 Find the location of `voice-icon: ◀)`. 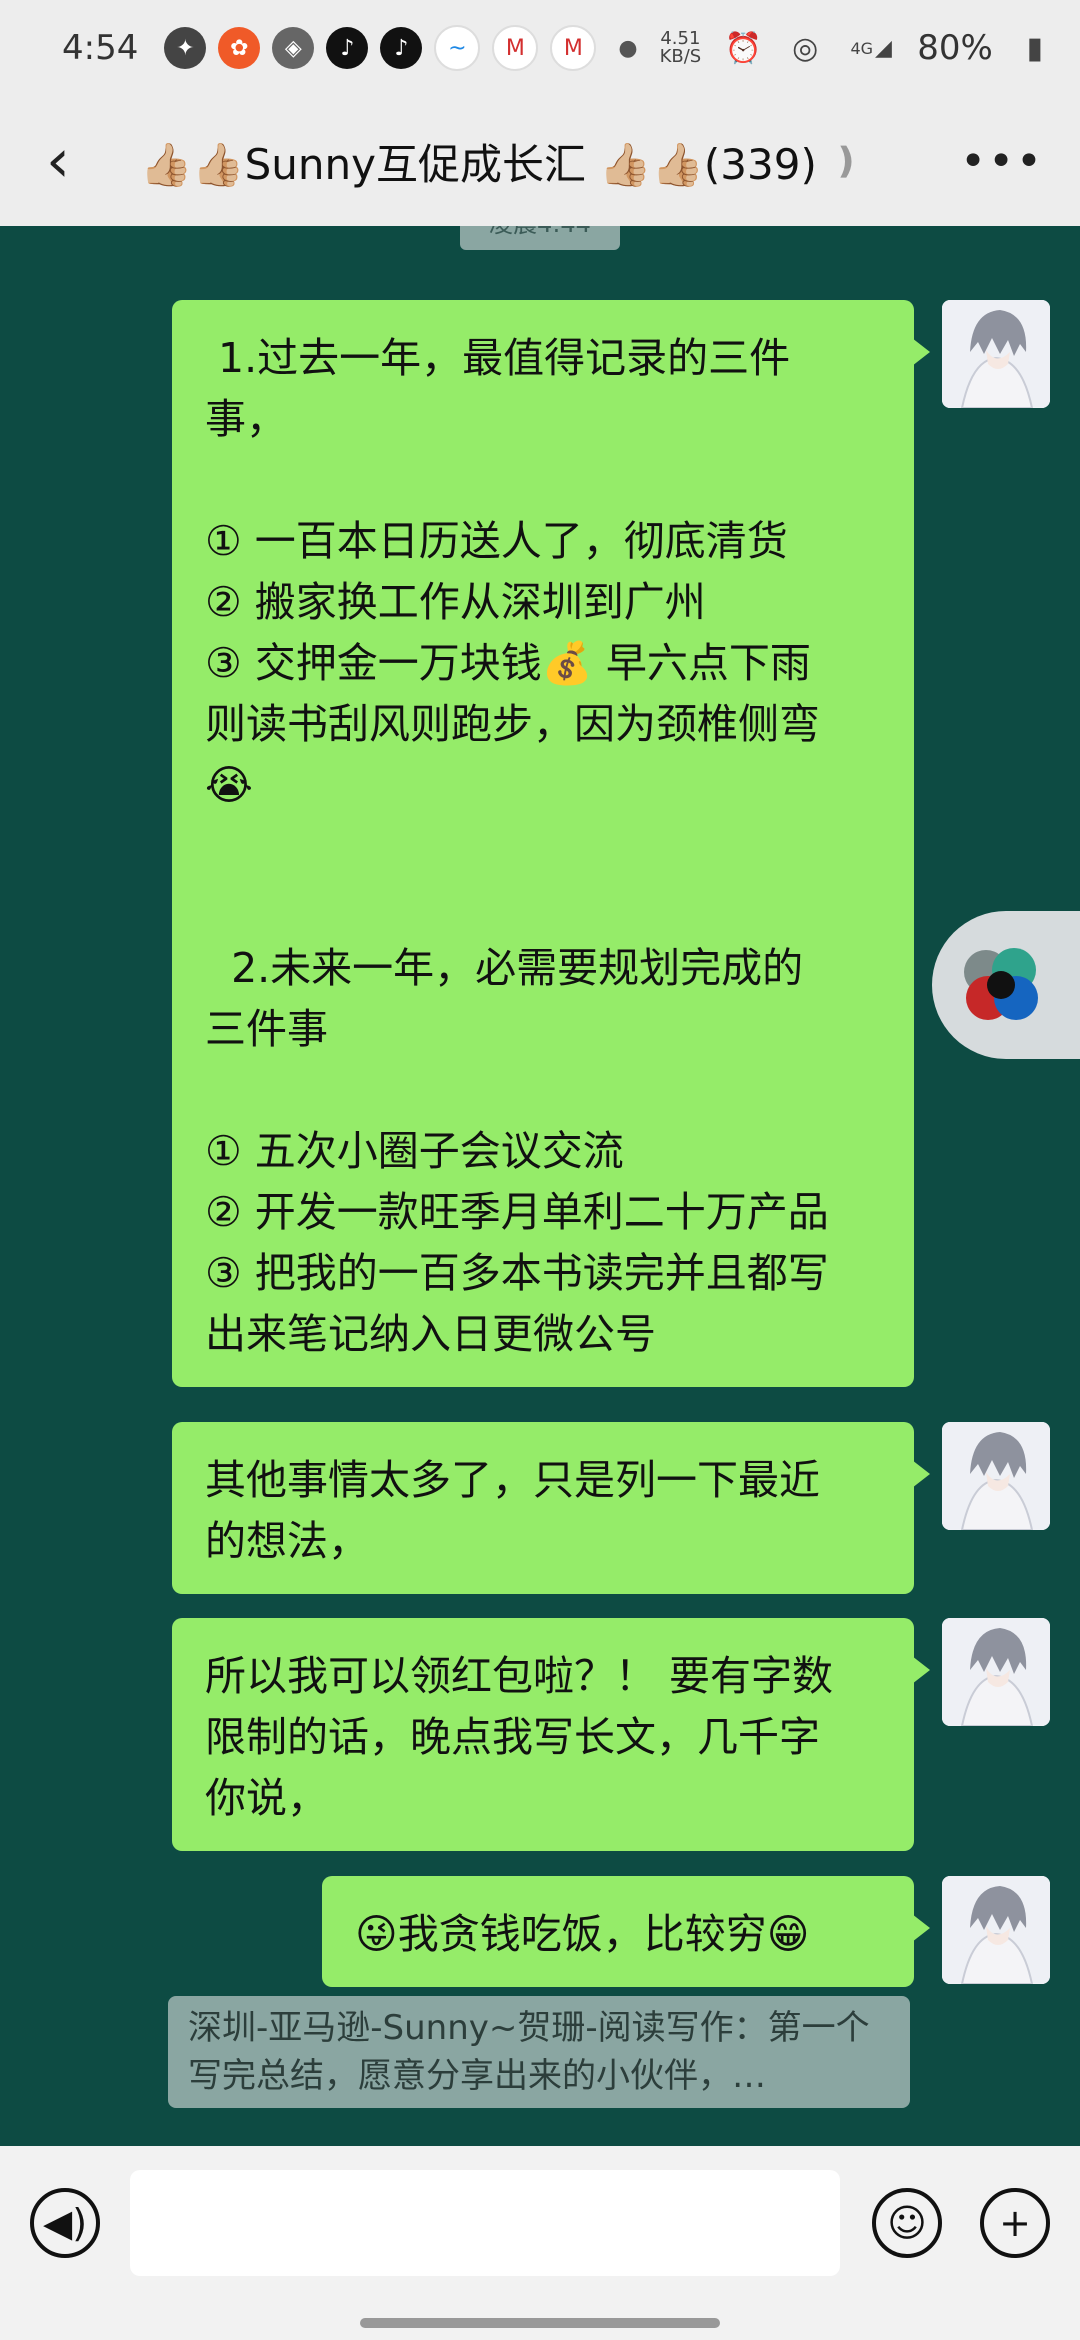

voice-icon: ◀) is located at coordinates (65, 2223).